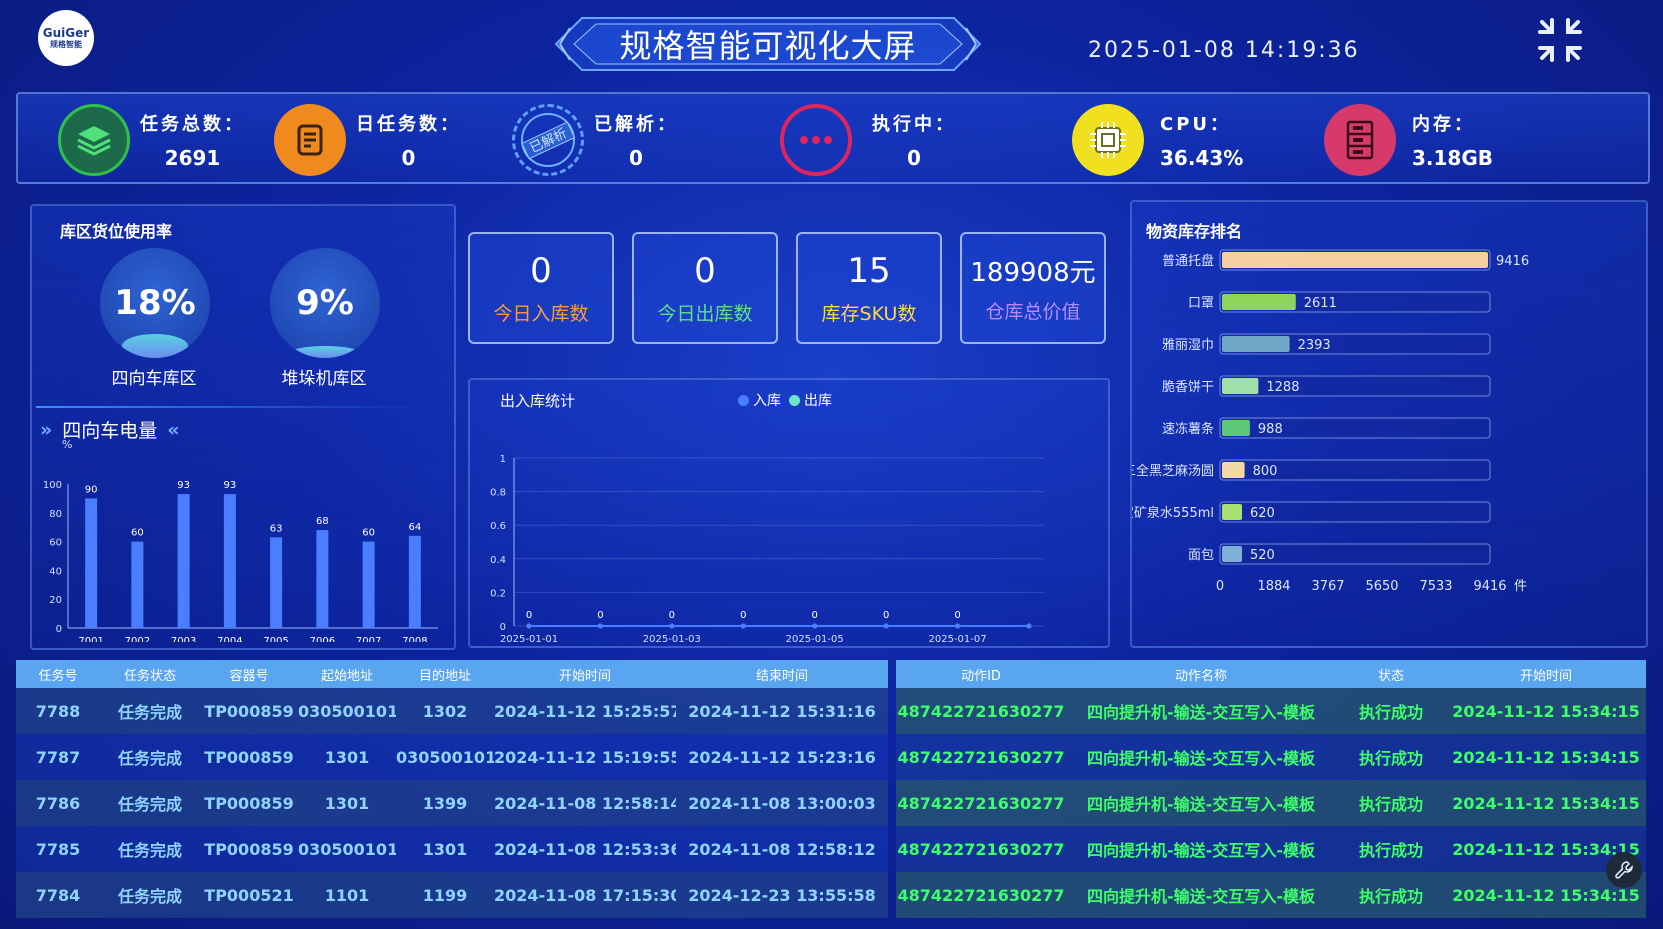 The width and height of the screenshot is (1663, 929). What do you see at coordinates (1173, 471) in the screenshot?
I see `category-label: 三全黑芝麻汤圆` at bounding box center [1173, 471].